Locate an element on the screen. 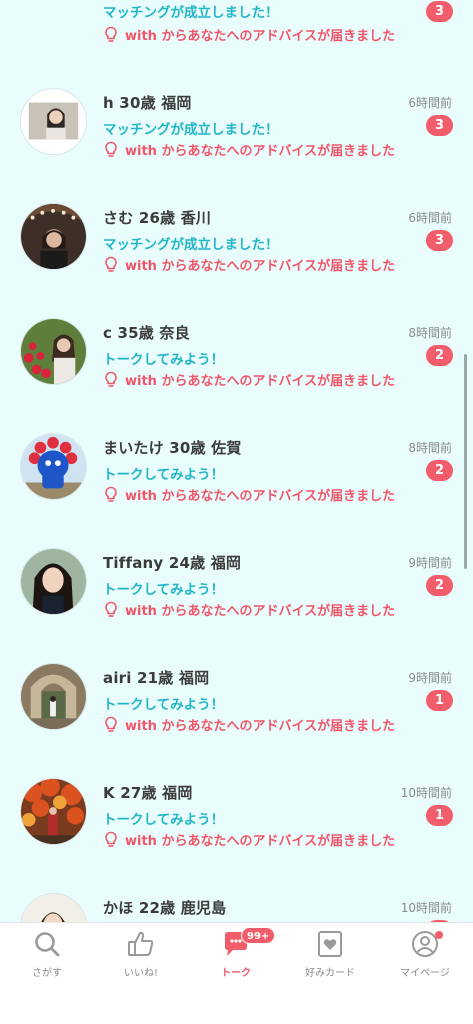 This screenshot has height=1024, width=473. heart-card-icon is located at coordinates (330, 944).